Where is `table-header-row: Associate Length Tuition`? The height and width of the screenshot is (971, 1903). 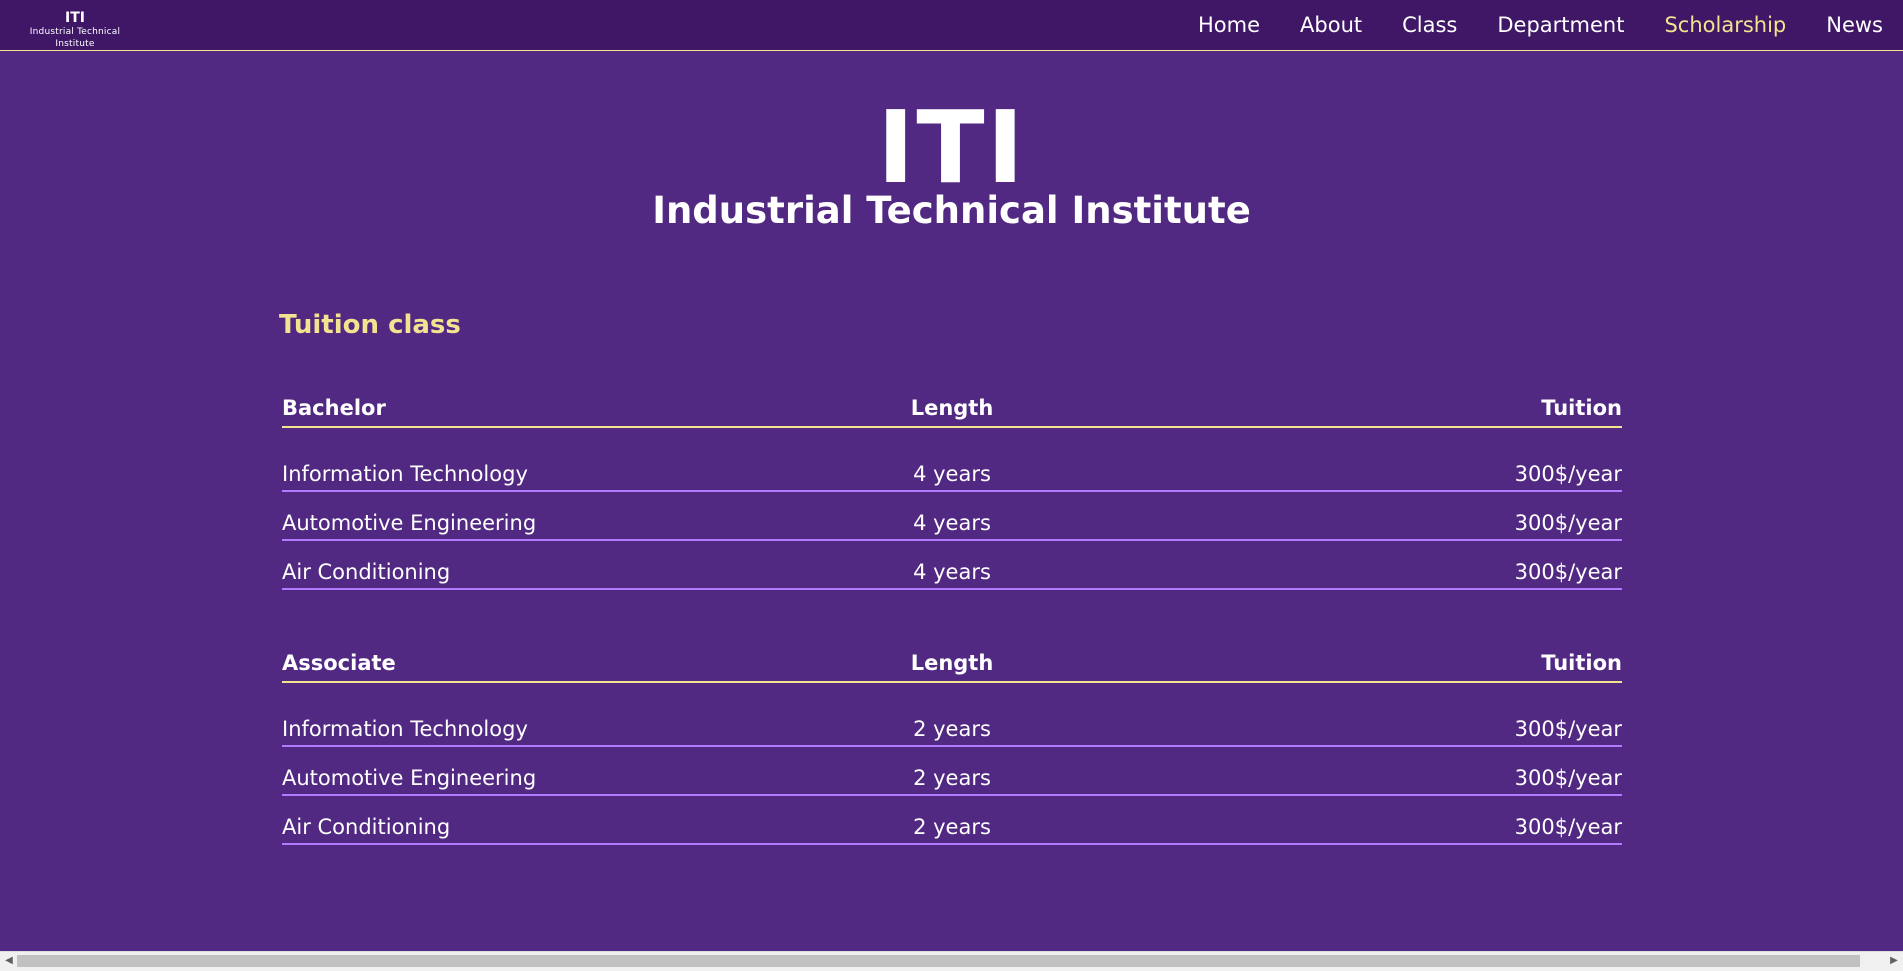 table-header-row: Associate Length Tuition is located at coordinates (952, 666).